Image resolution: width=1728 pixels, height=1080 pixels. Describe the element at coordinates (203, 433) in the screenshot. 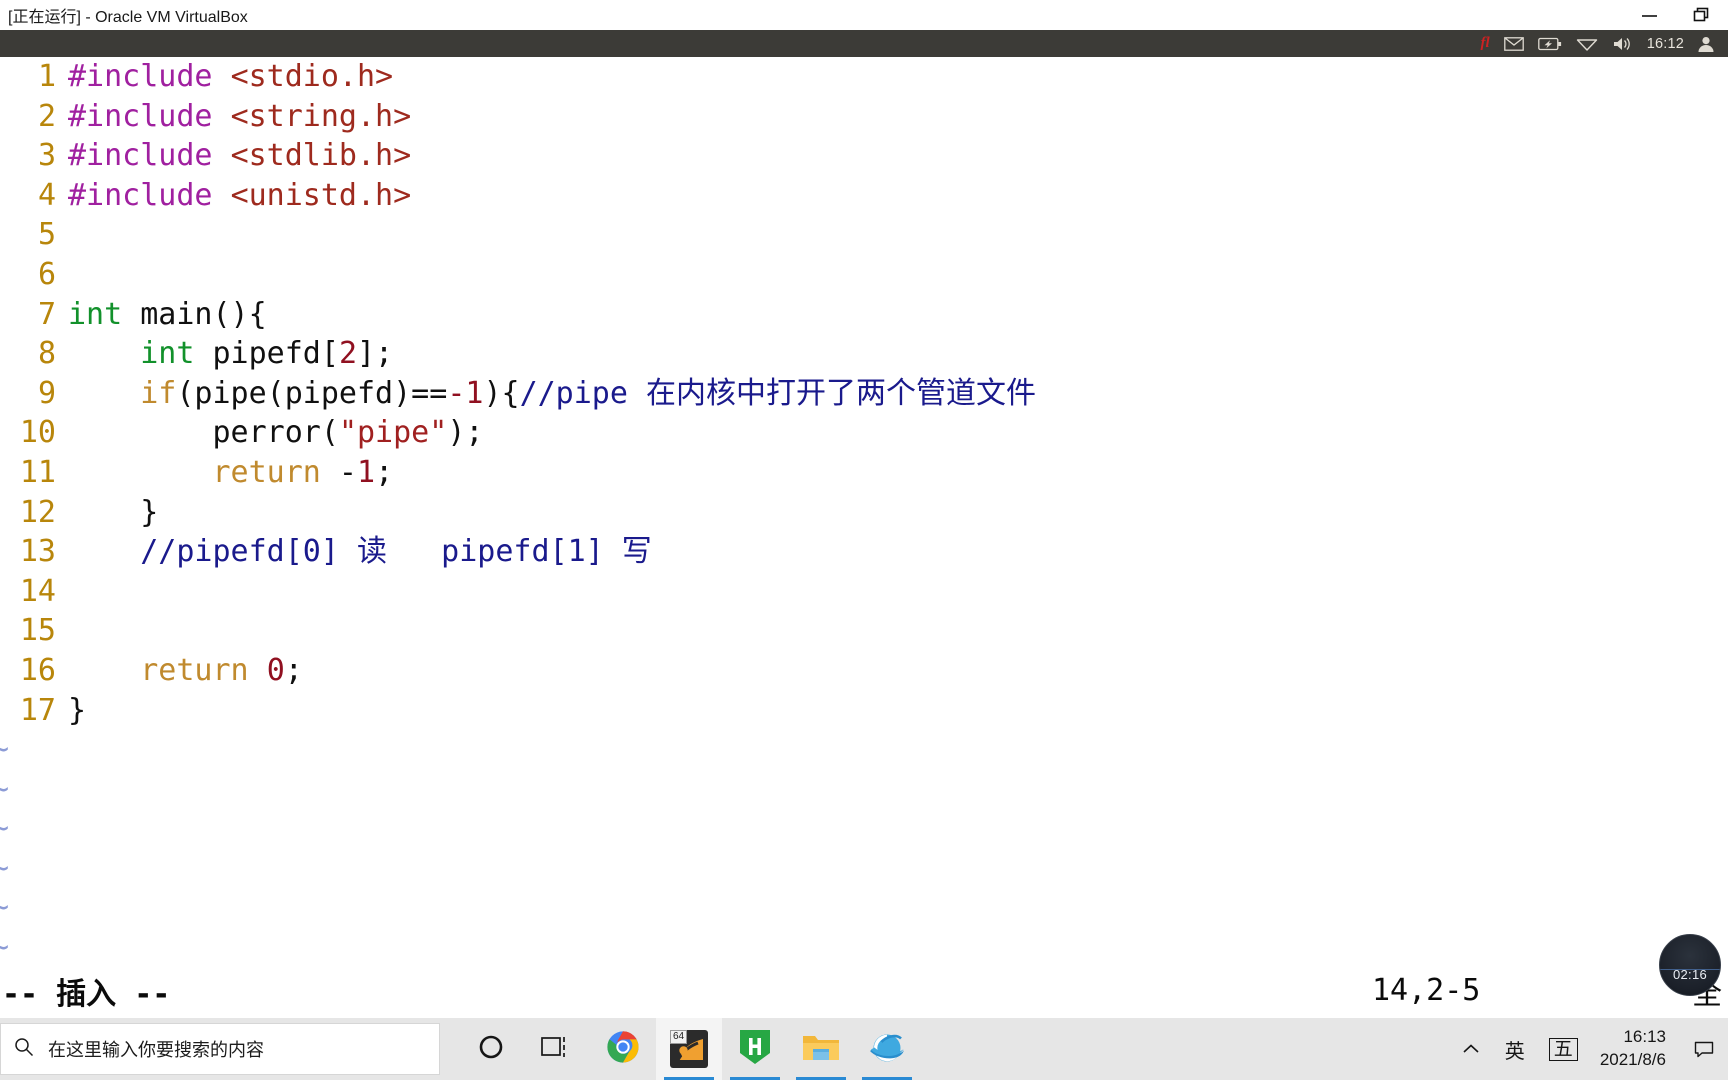

I see `code-token-plain: perror(` at that location.